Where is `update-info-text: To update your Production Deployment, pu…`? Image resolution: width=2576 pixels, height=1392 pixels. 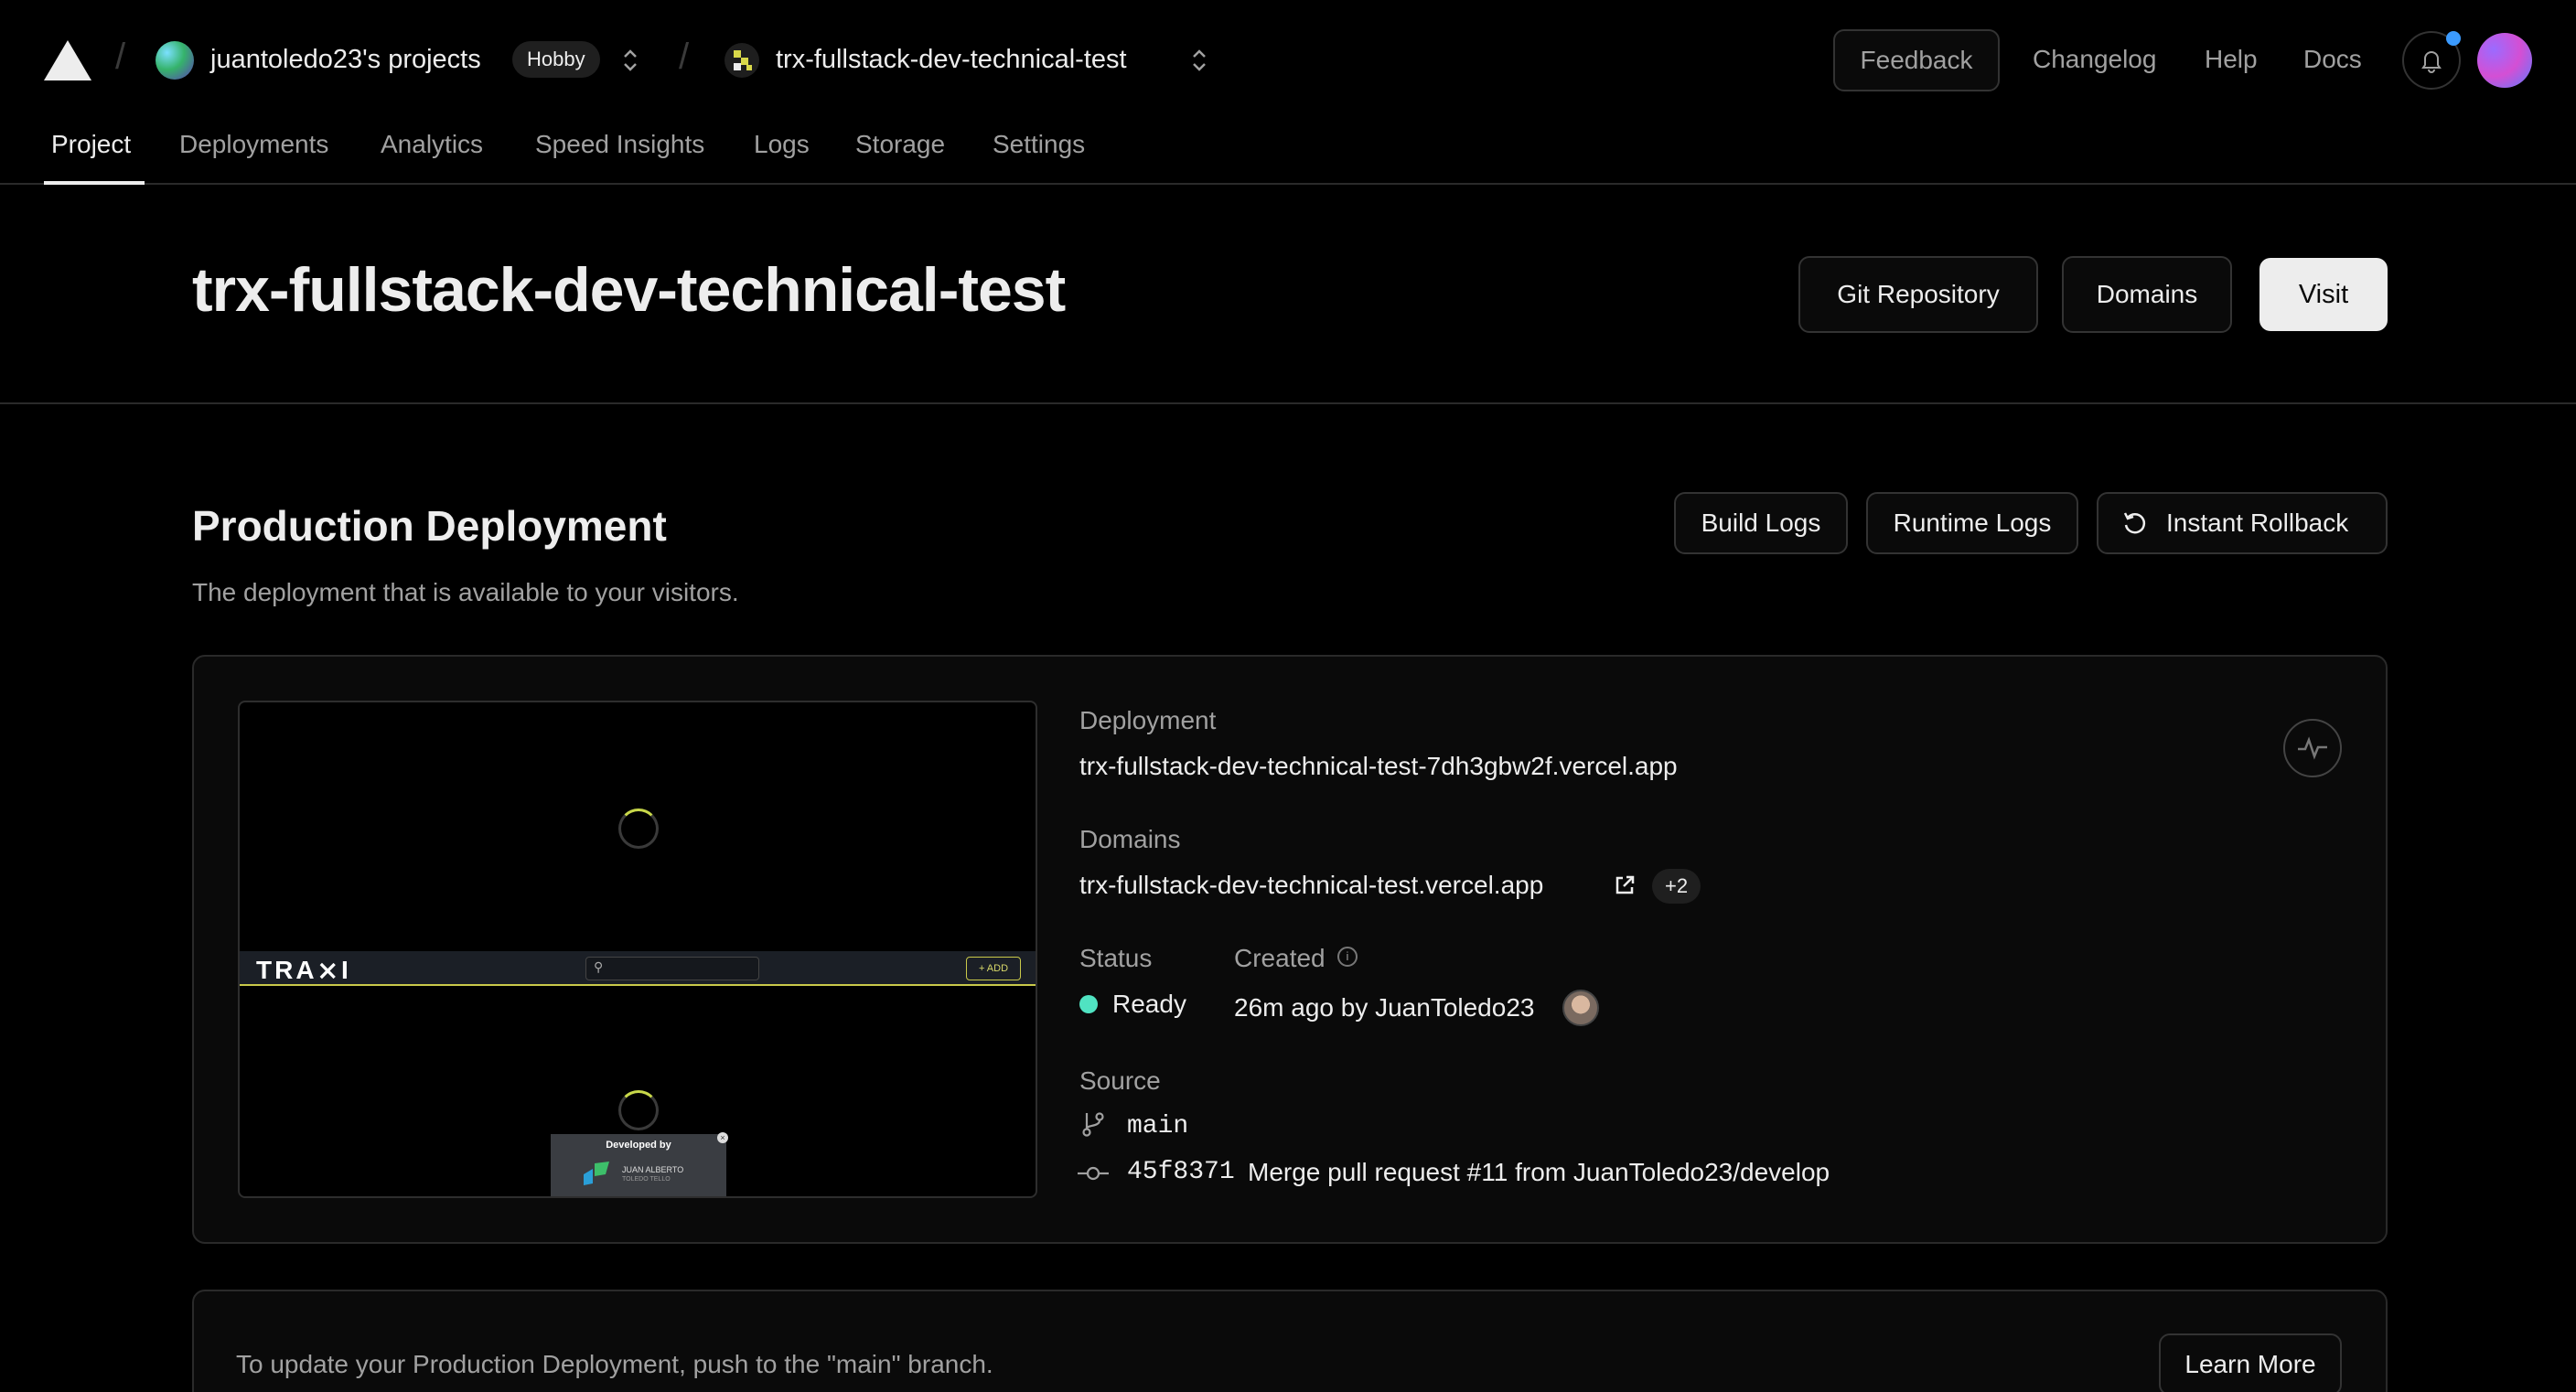
update-info-text: To update your Production Deployment, pu… is located at coordinates (614, 1364).